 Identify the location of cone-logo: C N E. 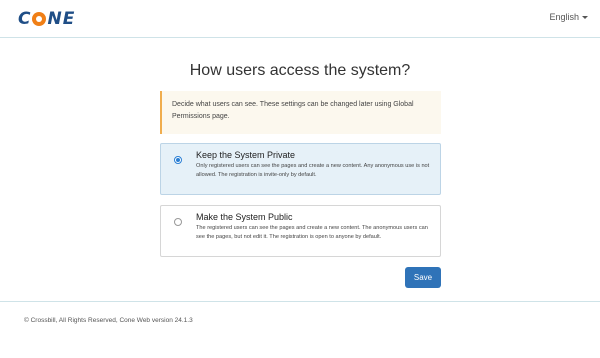
(46, 19).